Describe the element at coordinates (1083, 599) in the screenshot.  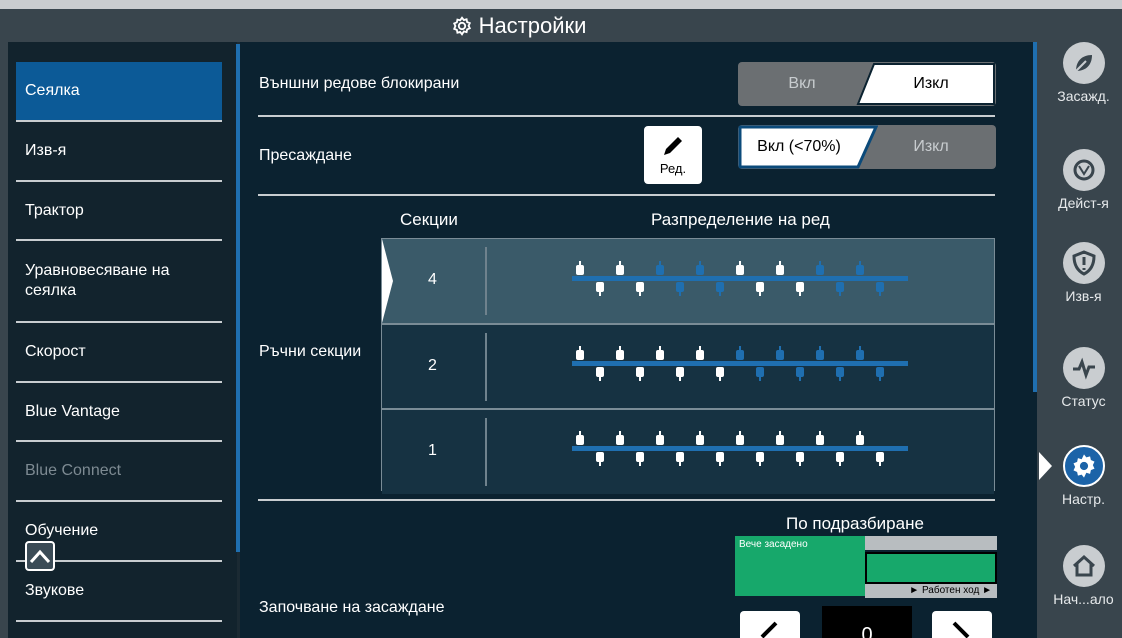
I see `nav-label: Нач...ало` at that location.